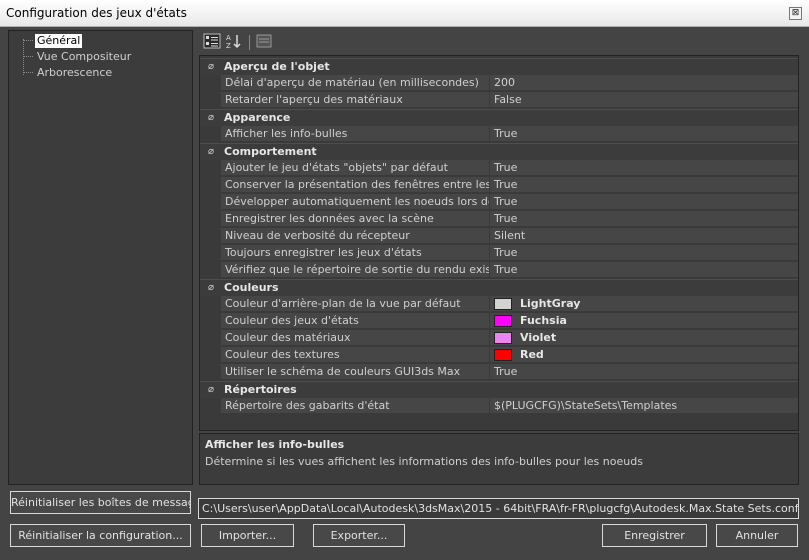  What do you see at coordinates (264, 42) in the screenshot?
I see `property-pages-icon` at bounding box center [264, 42].